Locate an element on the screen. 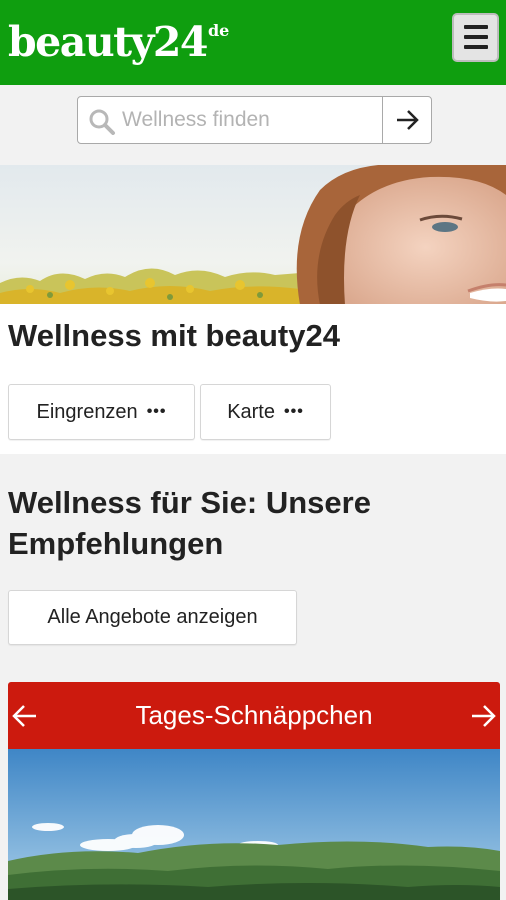  search-input is located at coordinates (252, 120).